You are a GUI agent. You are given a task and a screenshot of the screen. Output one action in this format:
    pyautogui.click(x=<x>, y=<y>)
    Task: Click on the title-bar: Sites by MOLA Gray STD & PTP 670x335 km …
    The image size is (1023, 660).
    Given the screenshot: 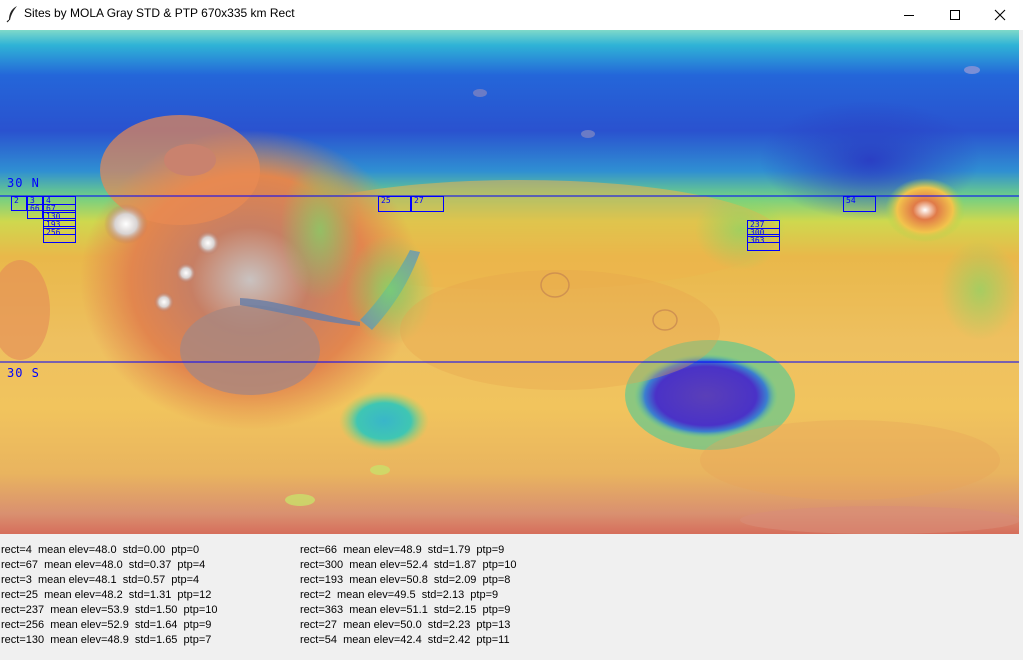 What is the action you would take?
    pyautogui.click(x=511, y=15)
    